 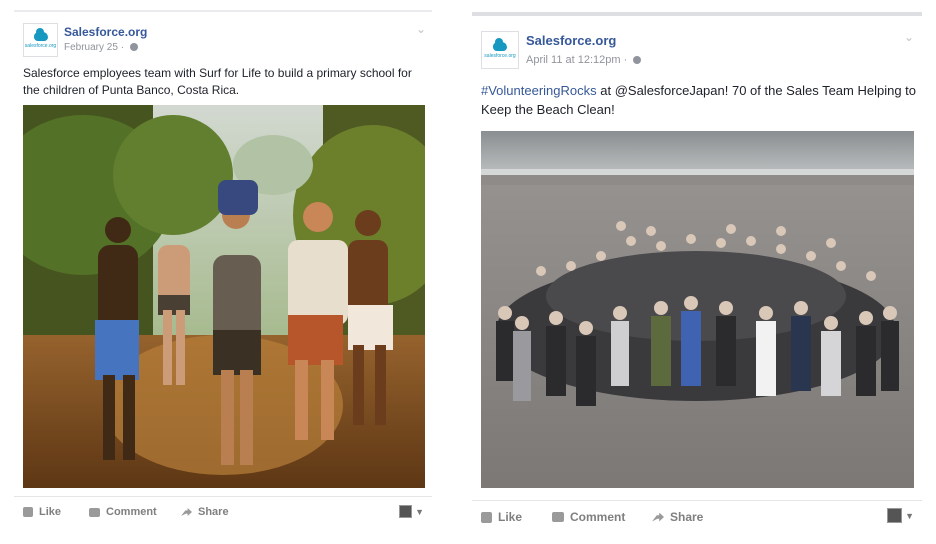 I want to click on post-timestamp: April 11 at 12:12pm ·, so click(x=584, y=60).